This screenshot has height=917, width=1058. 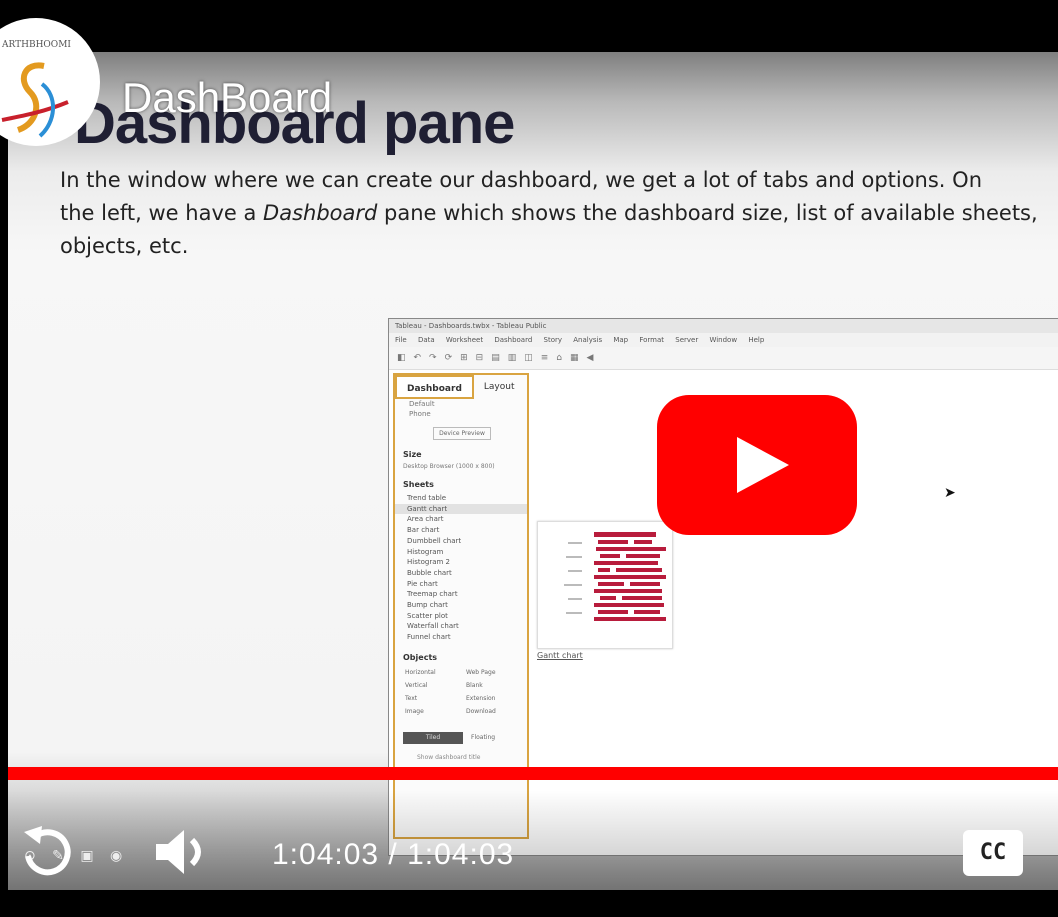 What do you see at coordinates (434, 540) in the screenshot?
I see `list-item: Dumbbell chart` at bounding box center [434, 540].